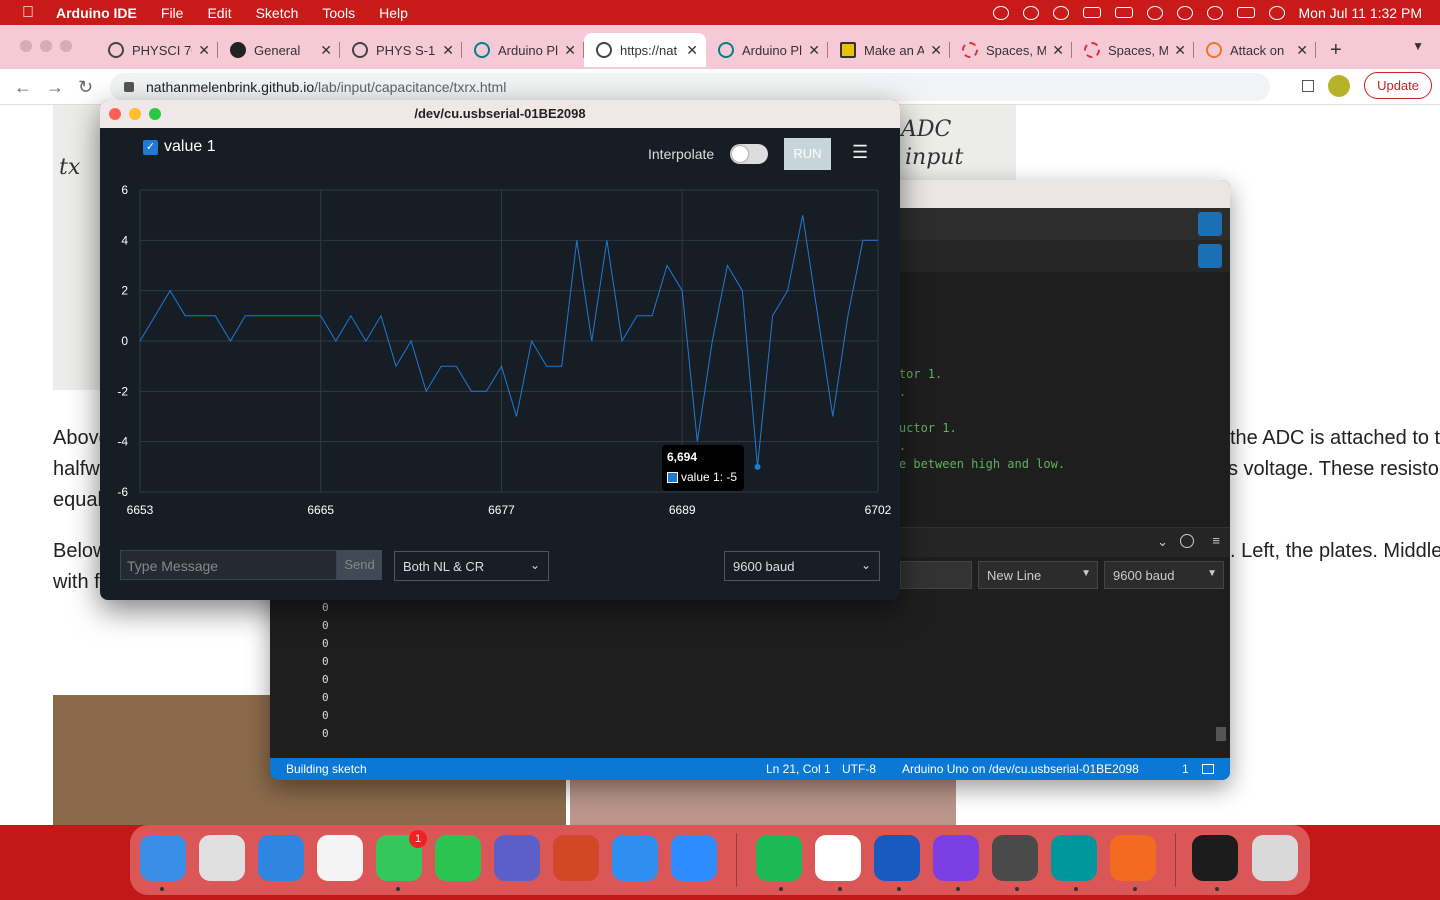  What do you see at coordinates (1418, 46) in the screenshot?
I see `tab-search-icon: ▼` at bounding box center [1418, 46].